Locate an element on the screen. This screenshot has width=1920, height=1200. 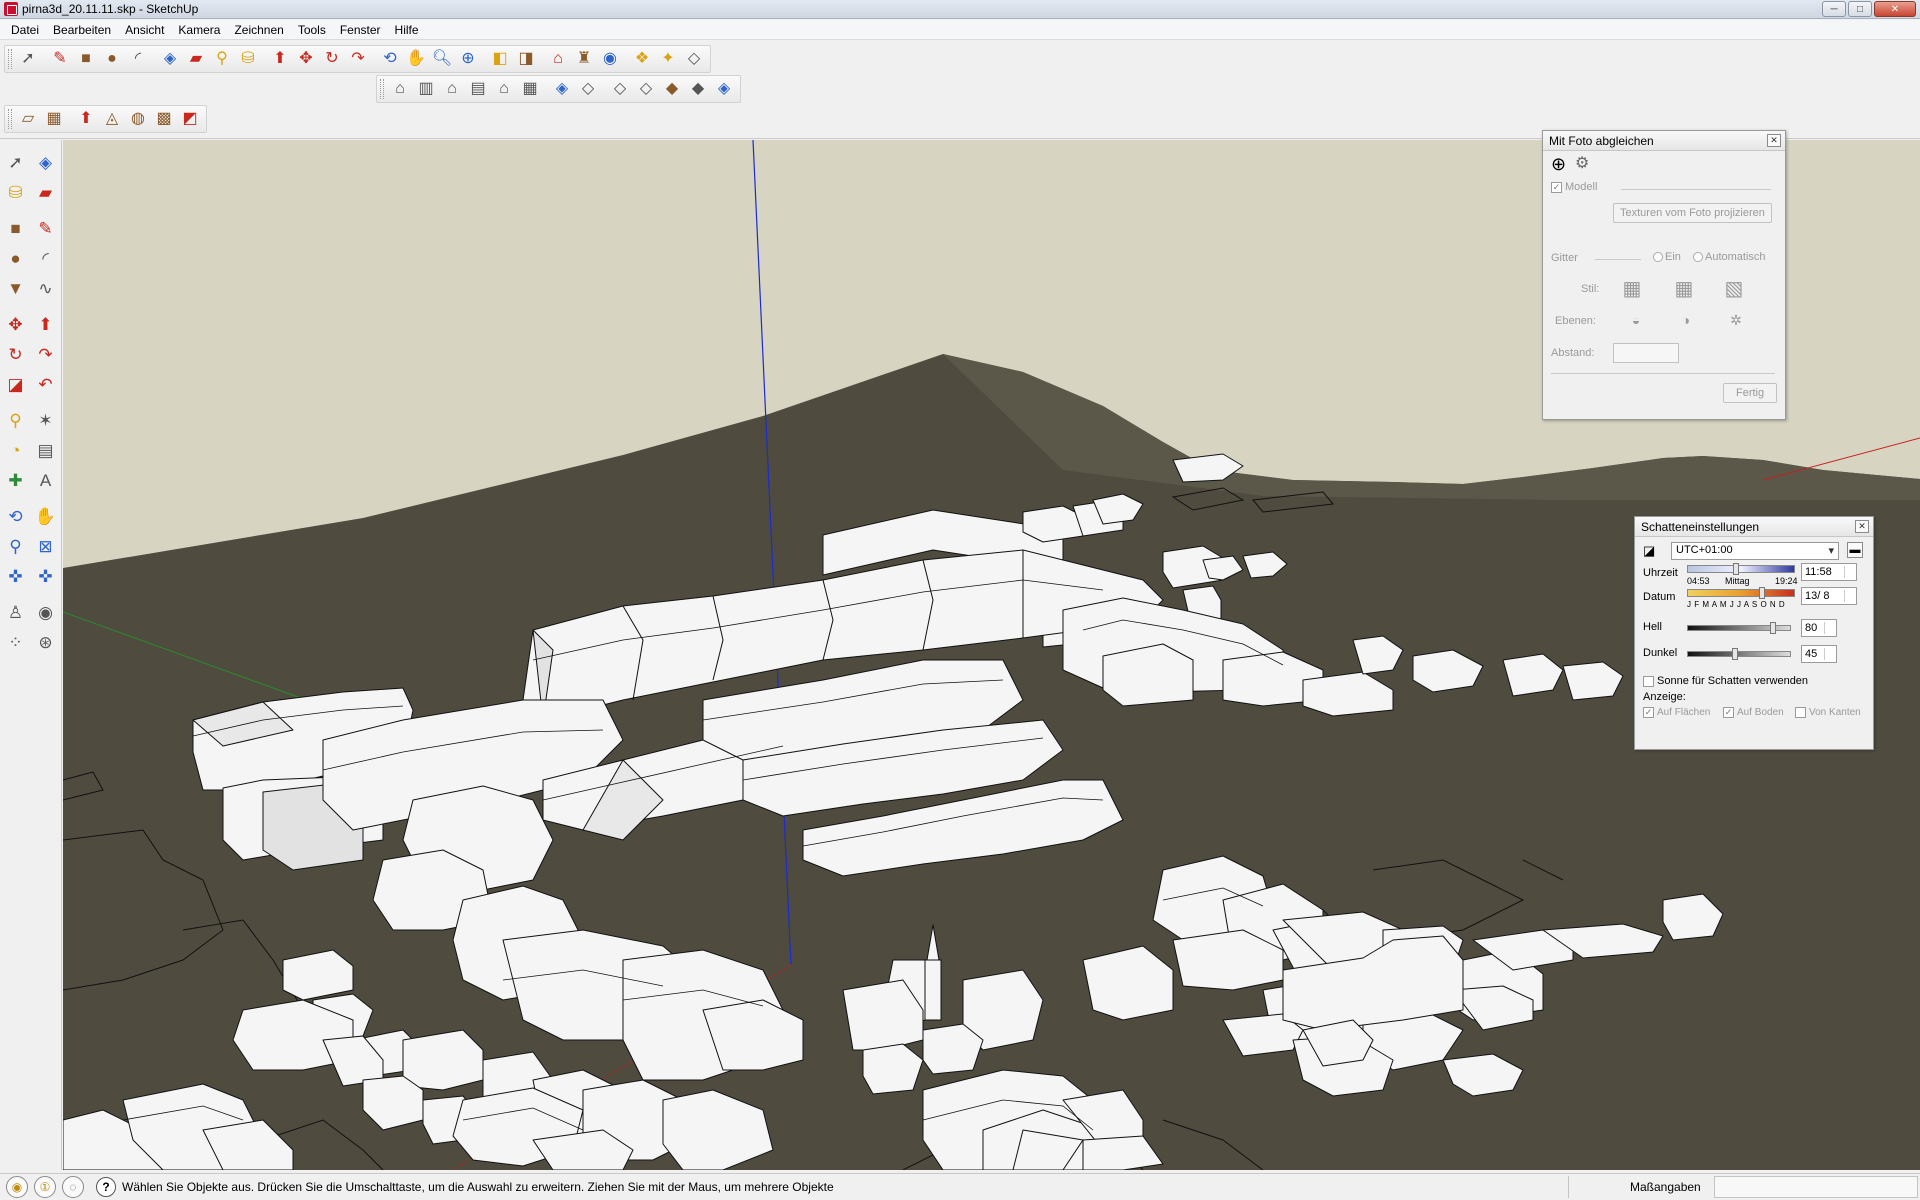
share-model-icon: ✦ is located at coordinates (668, 59).